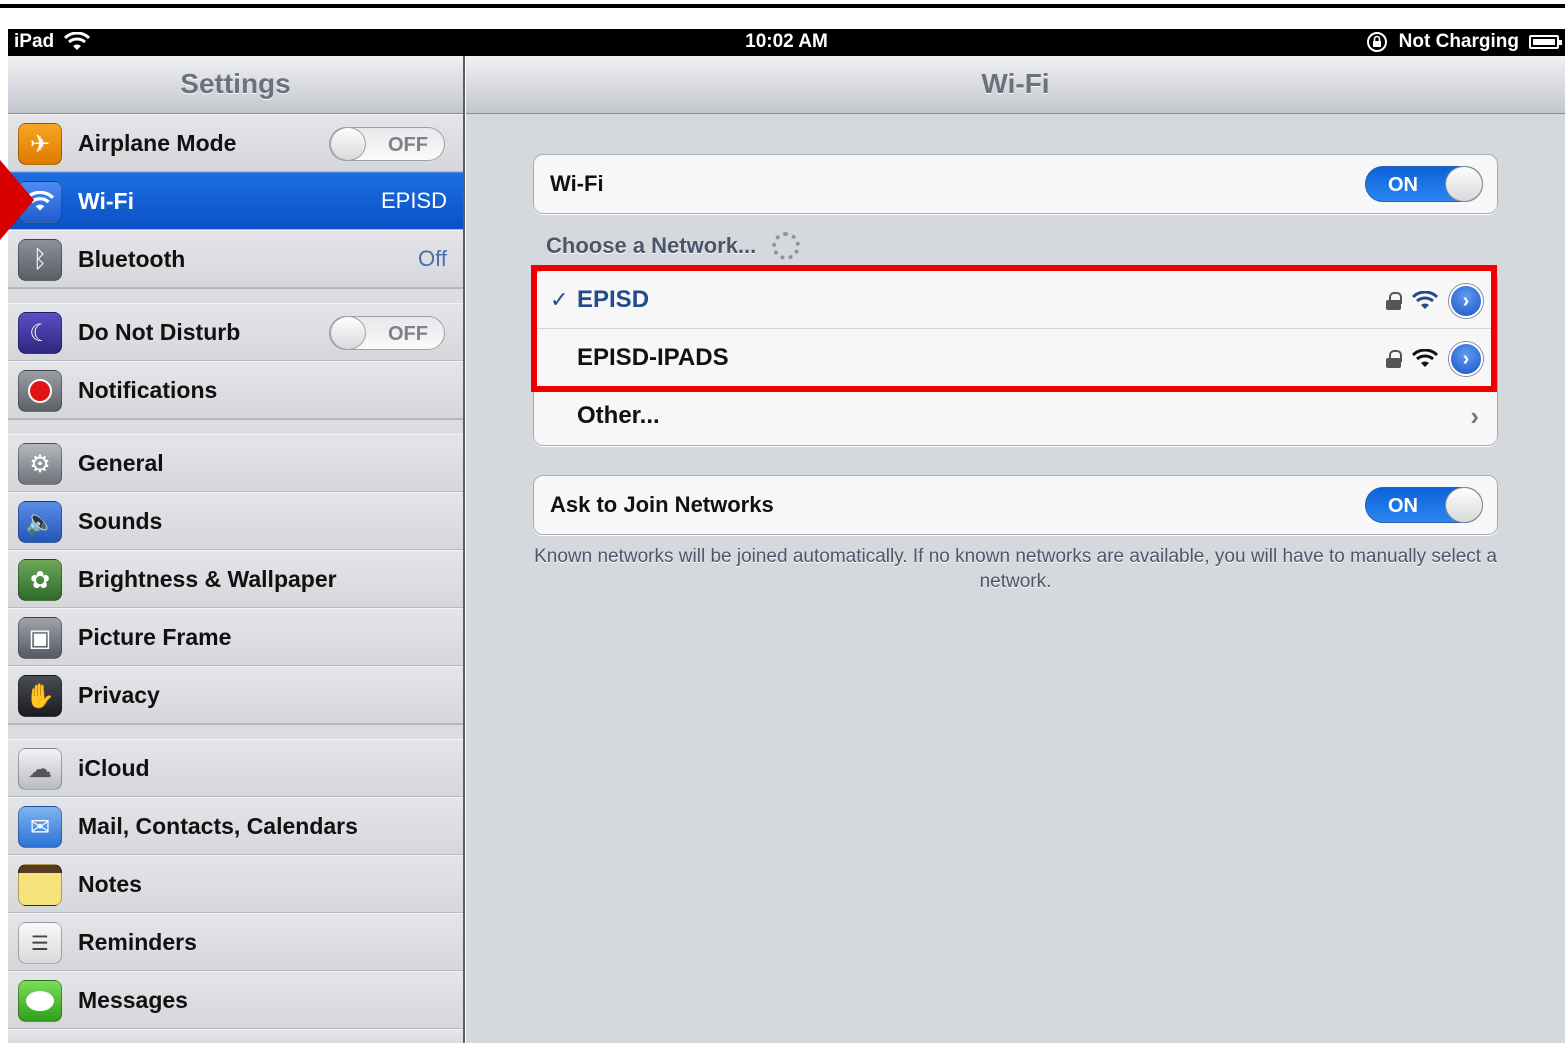  Describe the element at coordinates (235, 85) in the screenshot. I see `sidebar-title: Settings` at that location.